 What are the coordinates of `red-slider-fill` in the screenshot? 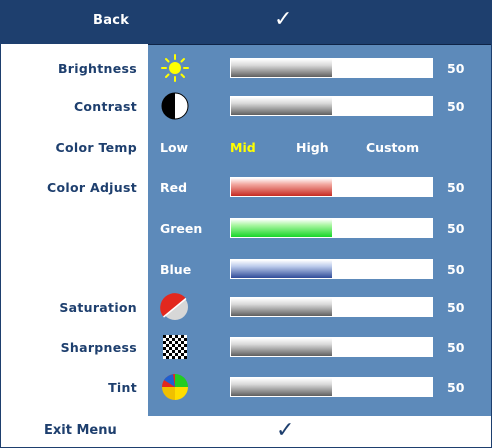 It's located at (281, 187).